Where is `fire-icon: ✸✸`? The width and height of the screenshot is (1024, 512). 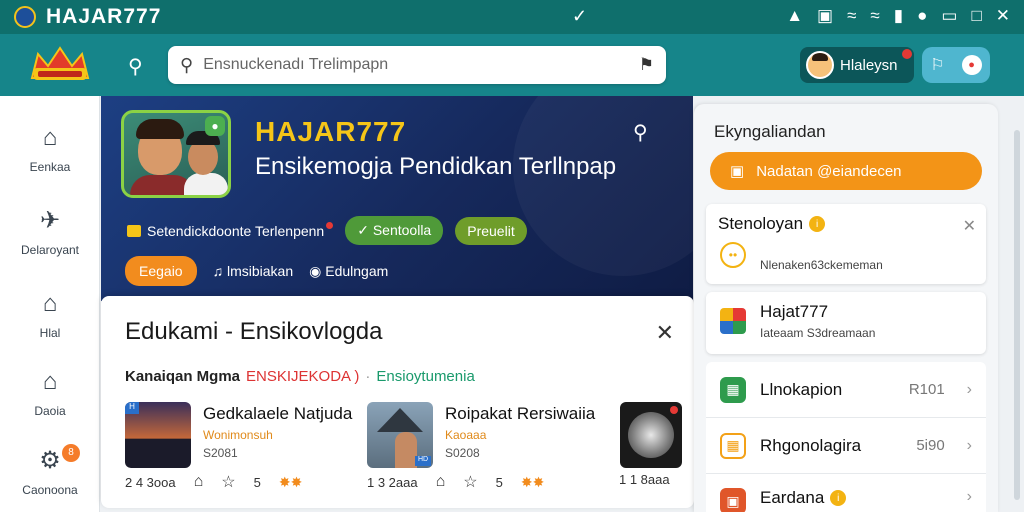 fire-icon: ✸✸ is located at coordinates (290, 481).